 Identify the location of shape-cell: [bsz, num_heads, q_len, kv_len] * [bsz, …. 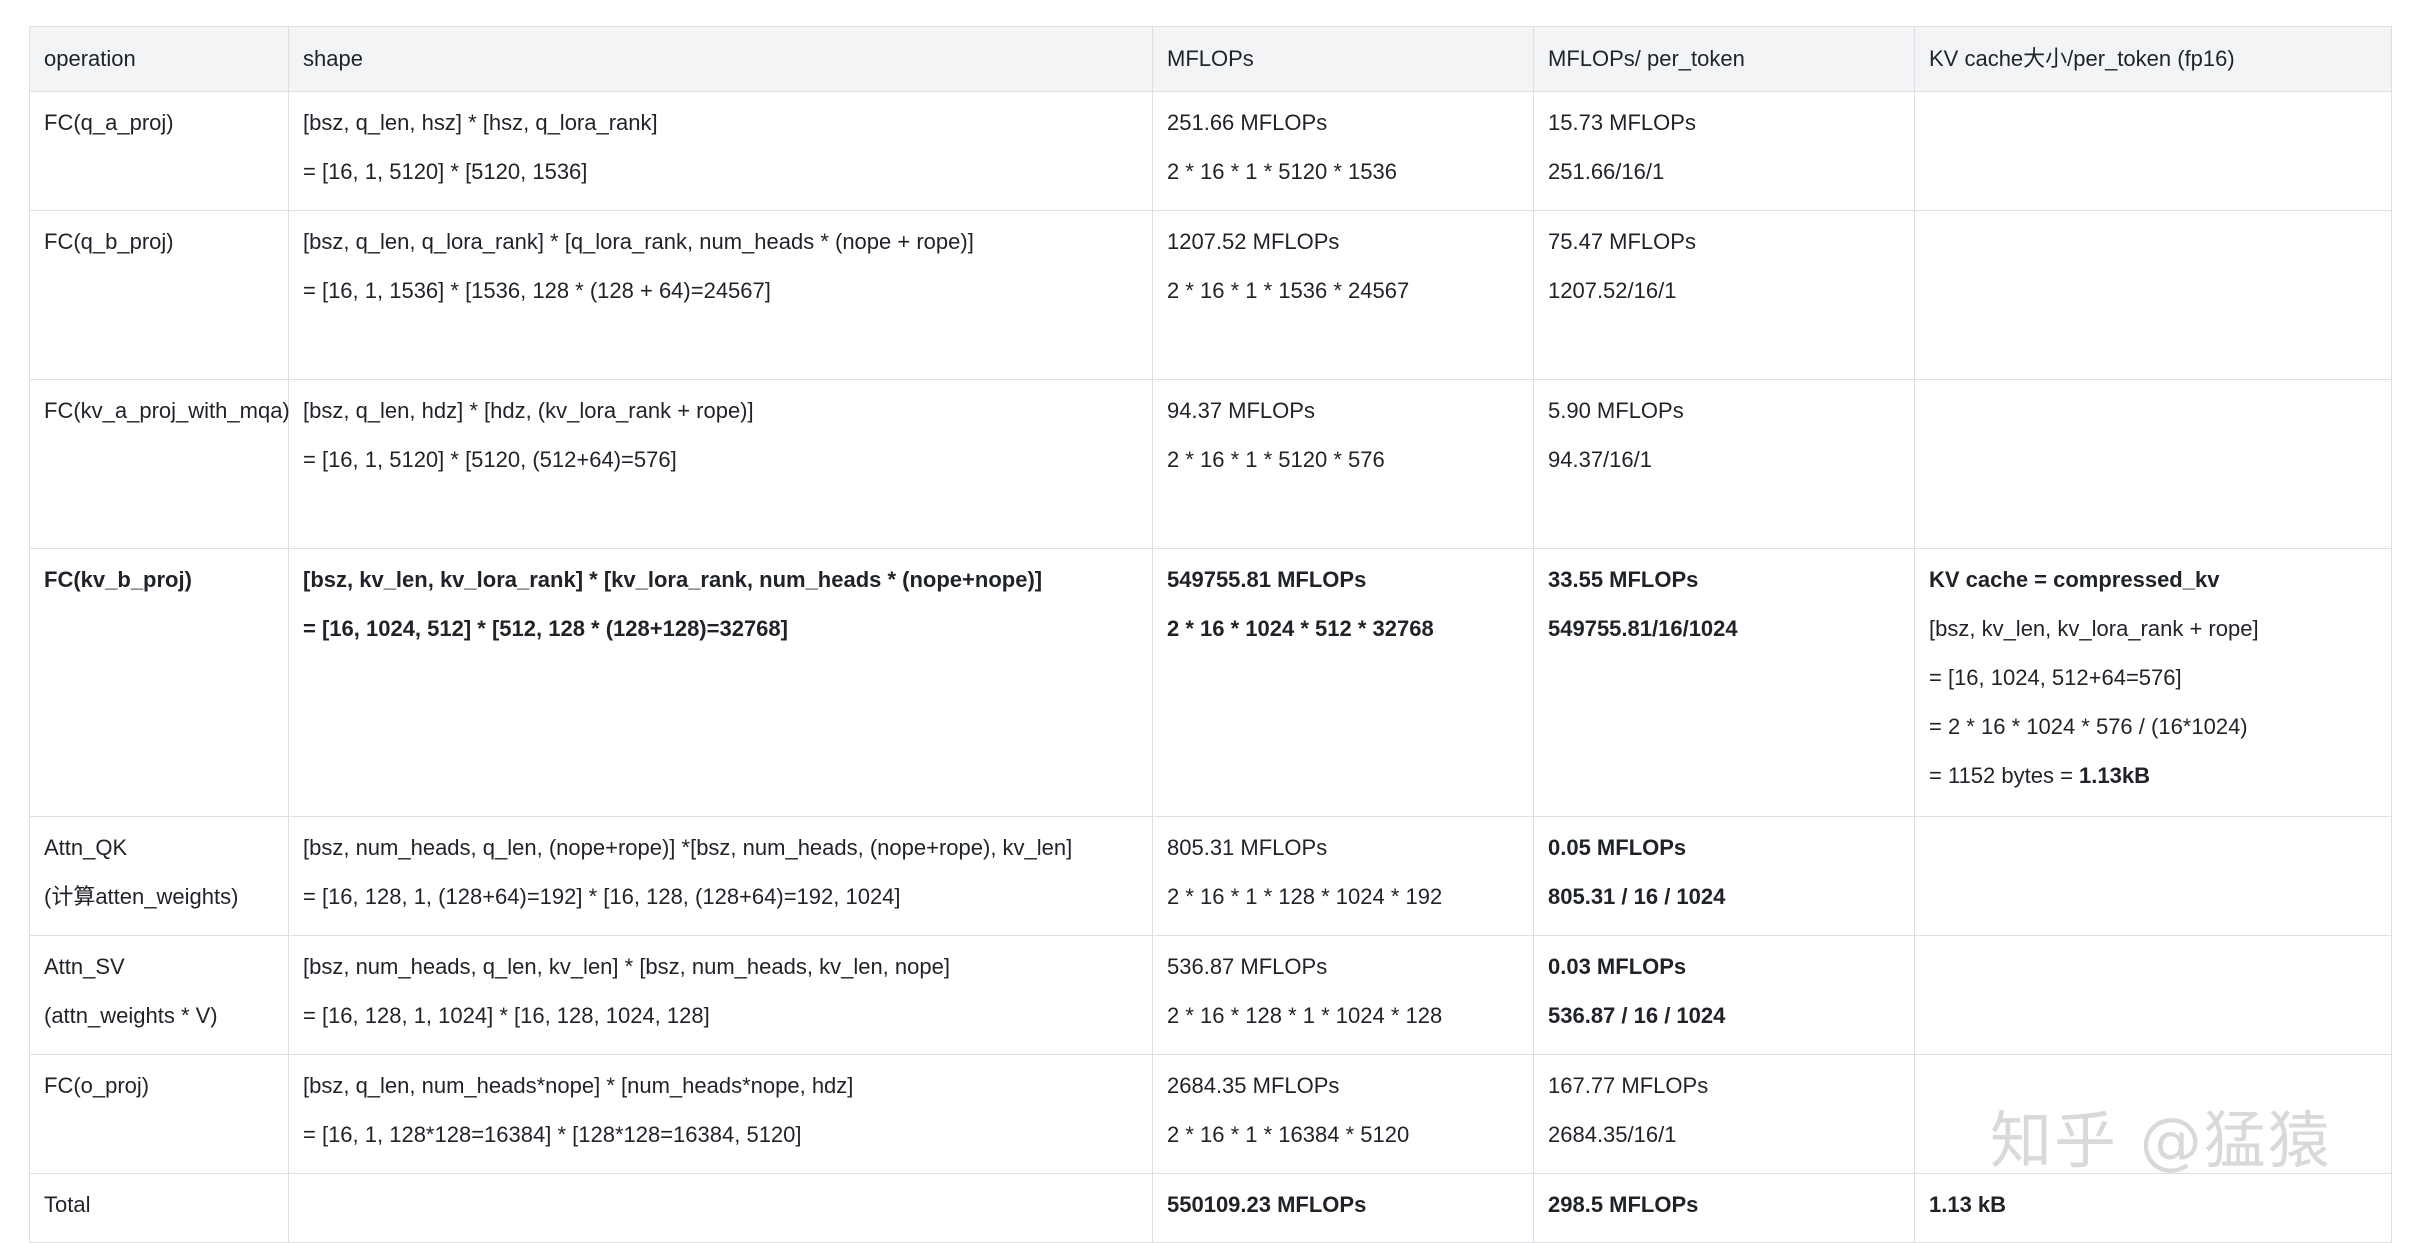
(720, 995).